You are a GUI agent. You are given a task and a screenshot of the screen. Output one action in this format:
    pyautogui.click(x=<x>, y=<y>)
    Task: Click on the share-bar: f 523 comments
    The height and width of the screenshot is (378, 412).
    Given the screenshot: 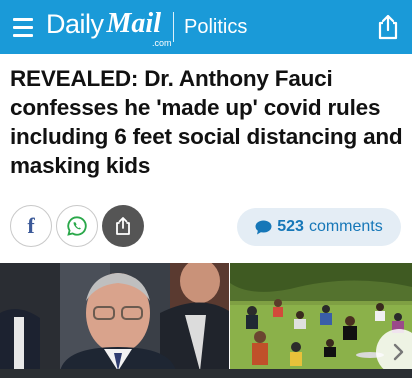 What is the action you would take?
    pyautogui.click(x=206, y=227)
    